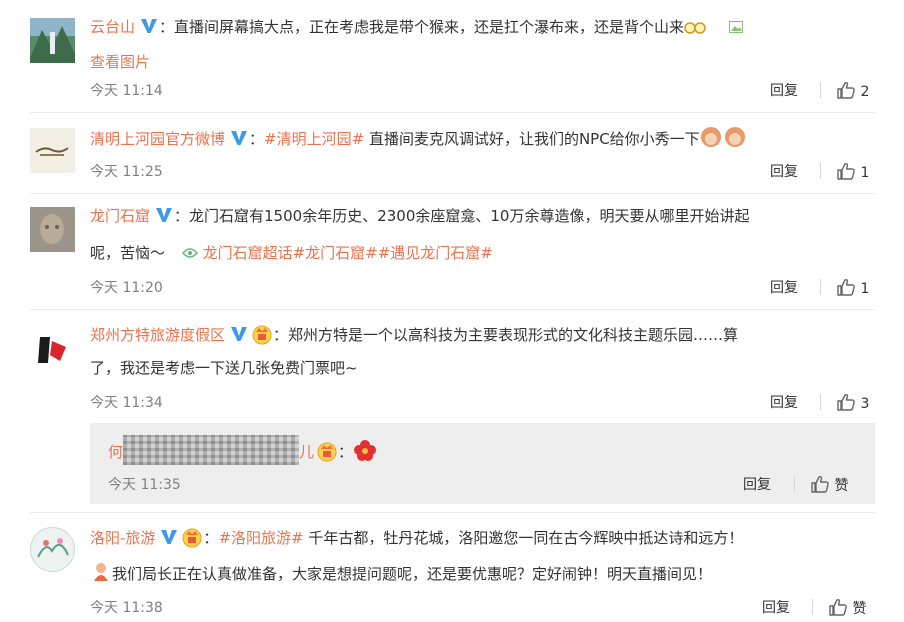  Describe the element at coordinates (126, 91) in the screenshot. I see `timestamp: 今天 11:14` at that location.